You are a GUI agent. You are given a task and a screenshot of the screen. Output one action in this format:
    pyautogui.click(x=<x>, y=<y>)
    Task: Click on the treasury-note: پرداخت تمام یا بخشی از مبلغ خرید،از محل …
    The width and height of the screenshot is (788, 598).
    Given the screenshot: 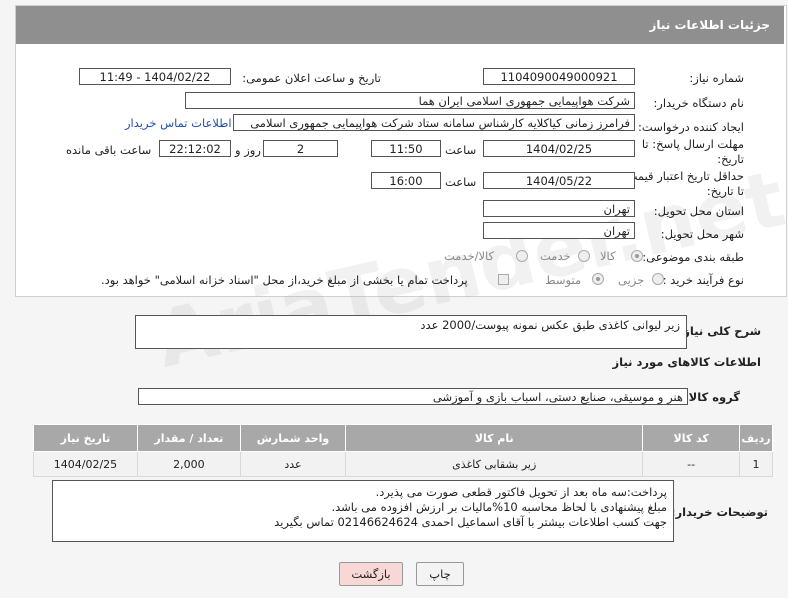 What is the action you would take?
    pyautogui.click(x=284, y=280)
    